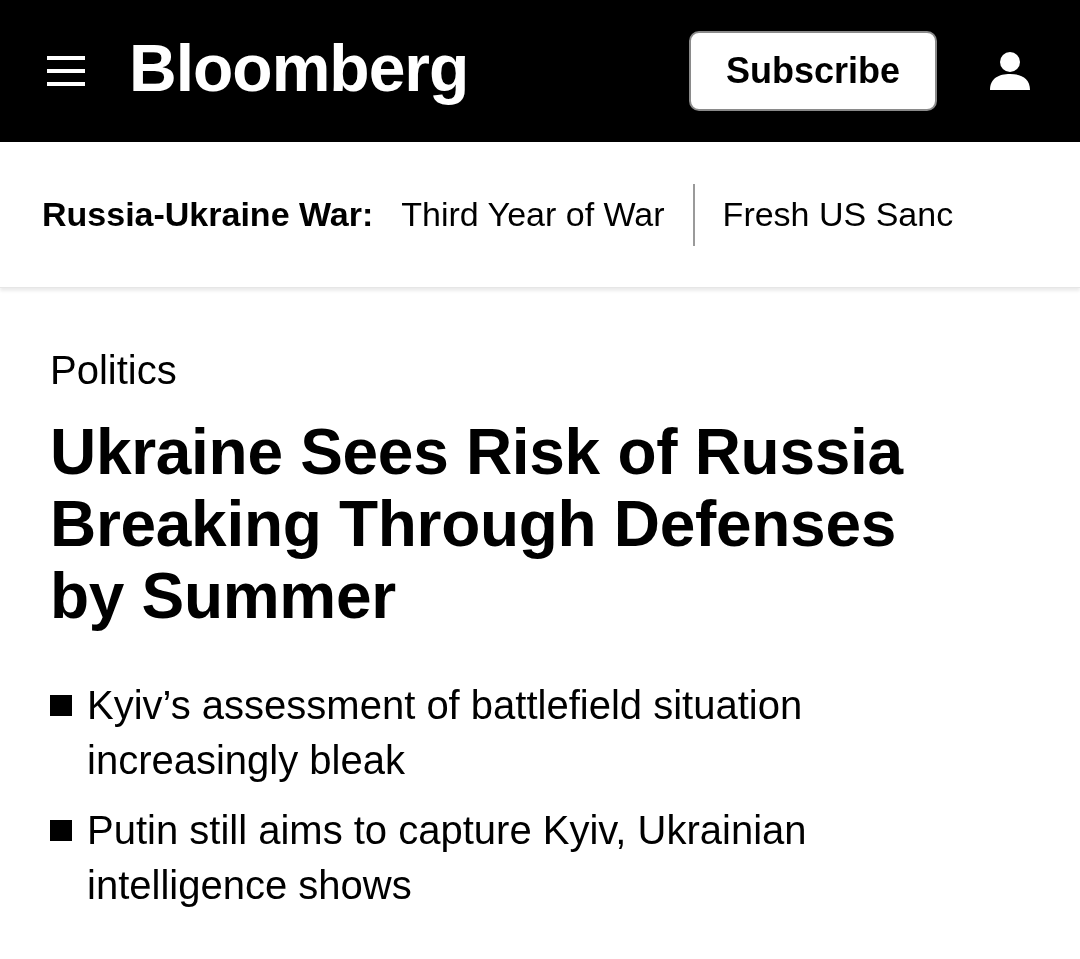  I want to click on topic-label: Russia-Ukraine War:, so click(208, 214).